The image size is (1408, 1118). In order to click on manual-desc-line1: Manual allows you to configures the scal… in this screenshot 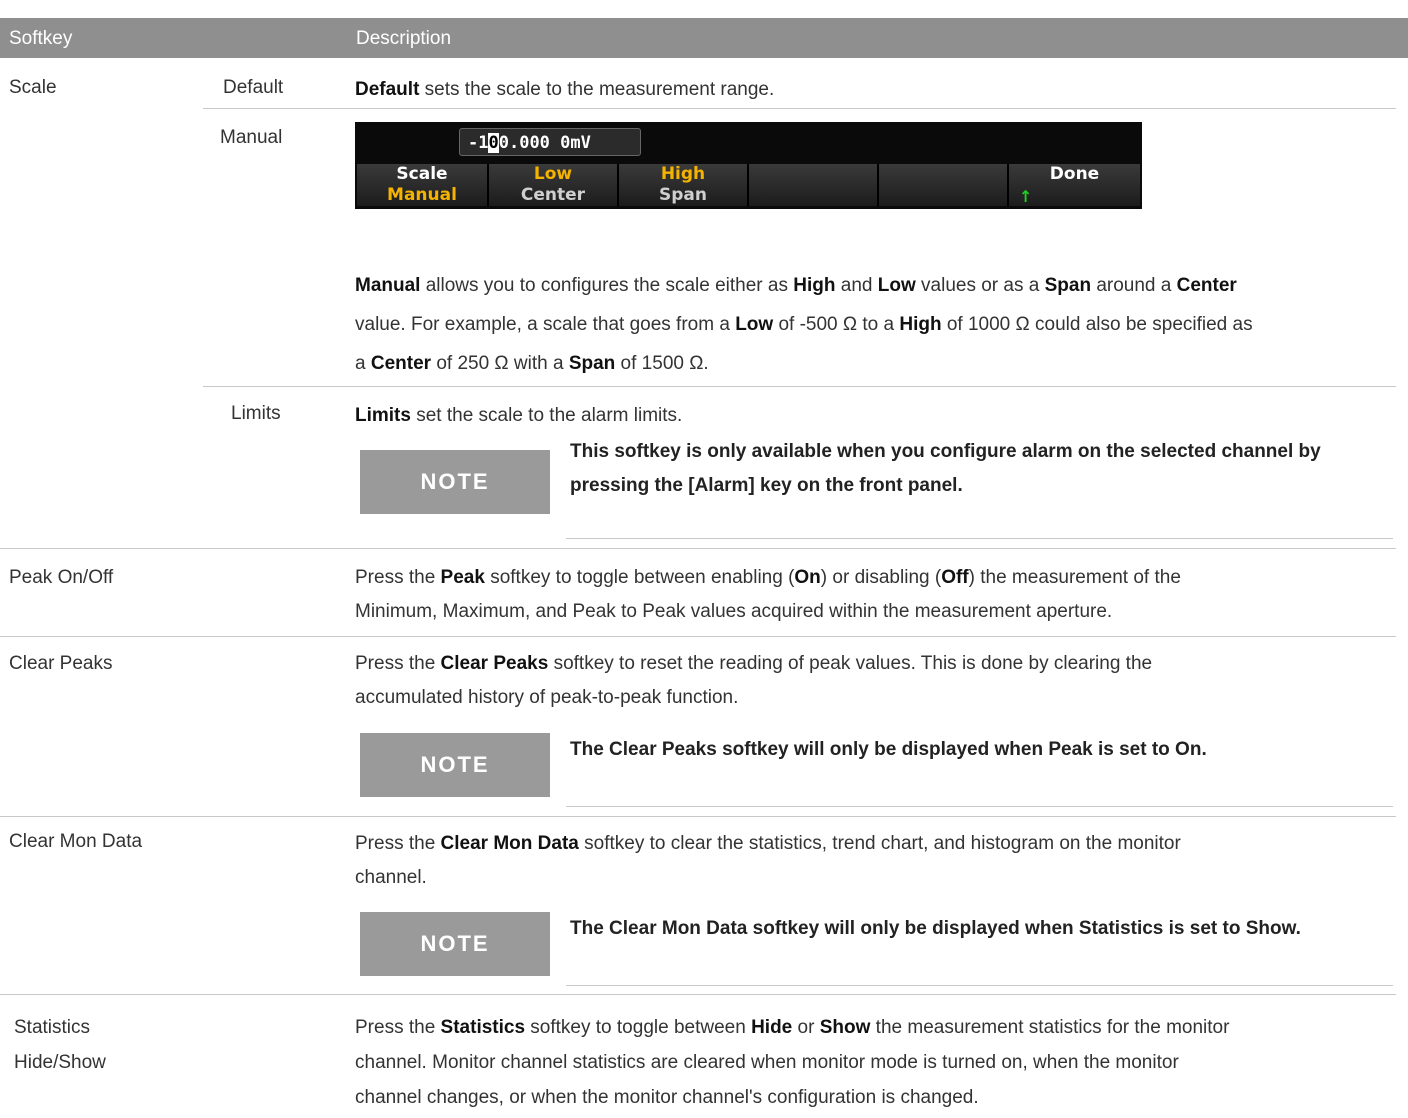, I will do `click(796, 285)`.